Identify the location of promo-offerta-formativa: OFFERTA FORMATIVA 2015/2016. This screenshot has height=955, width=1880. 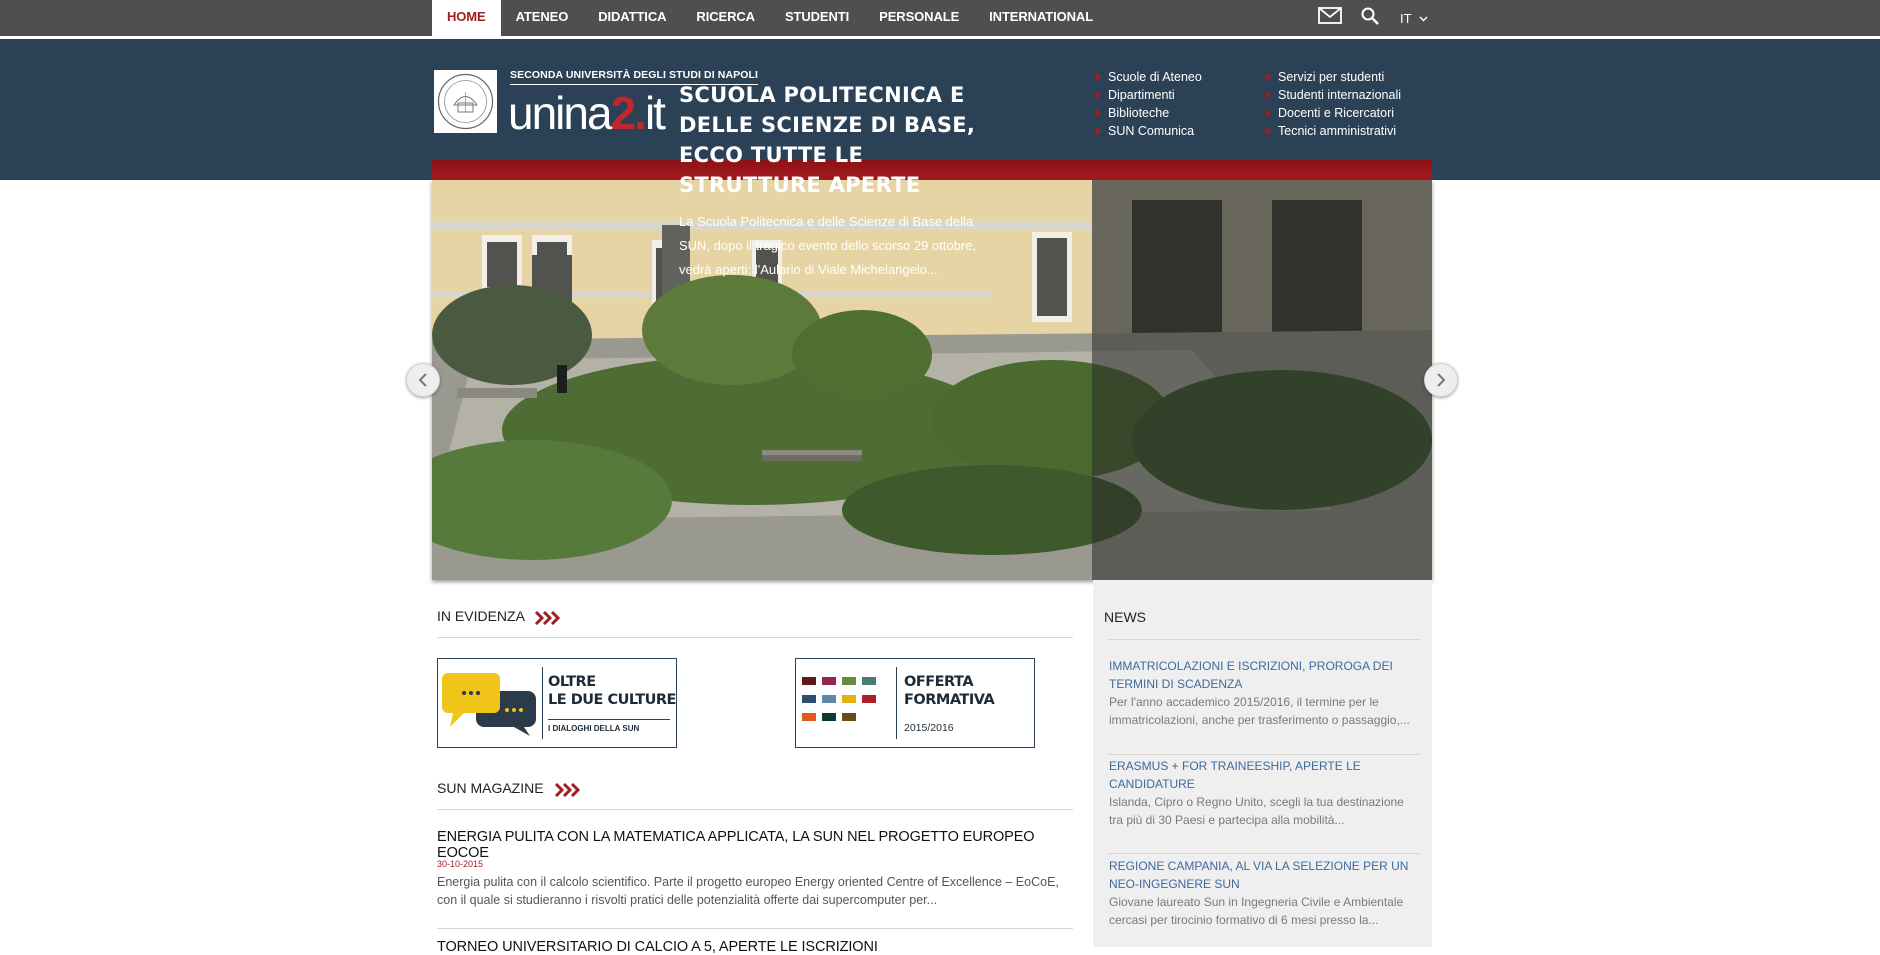
(915, 703).